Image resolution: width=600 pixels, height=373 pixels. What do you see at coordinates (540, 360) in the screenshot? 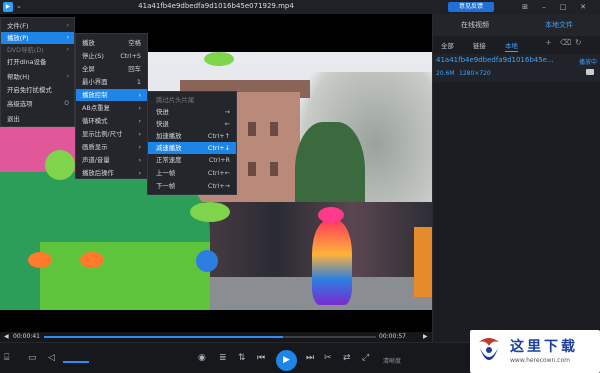
I see `watermark-url: www.herecown.com` at bounding box center [540, 360].